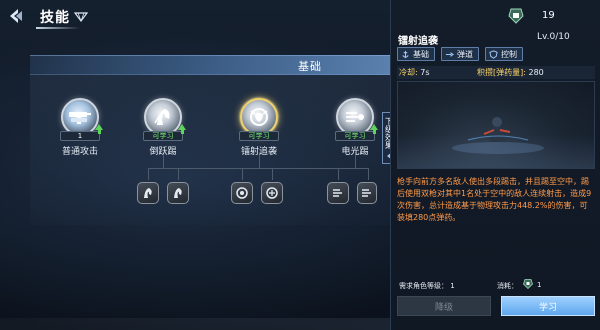 This screenshot has height=330, width=600. I want to click on title-underline, so click(58, 28).